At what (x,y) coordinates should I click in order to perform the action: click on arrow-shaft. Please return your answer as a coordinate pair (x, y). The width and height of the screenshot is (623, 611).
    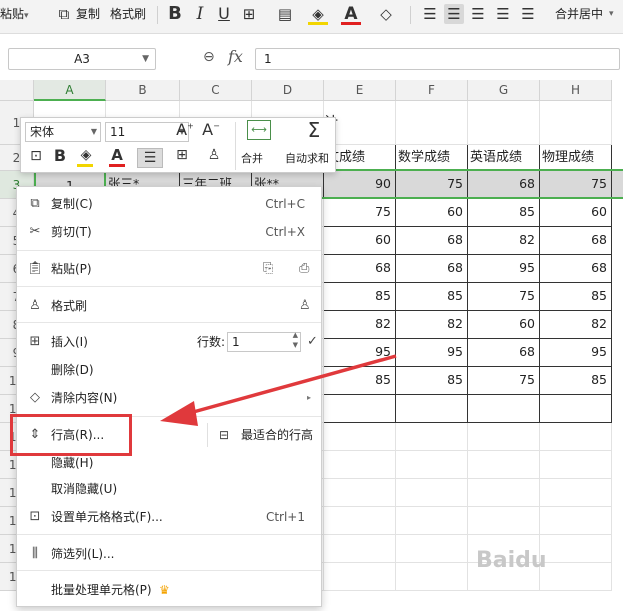
    Looking at the image, I should click on (291, 385).